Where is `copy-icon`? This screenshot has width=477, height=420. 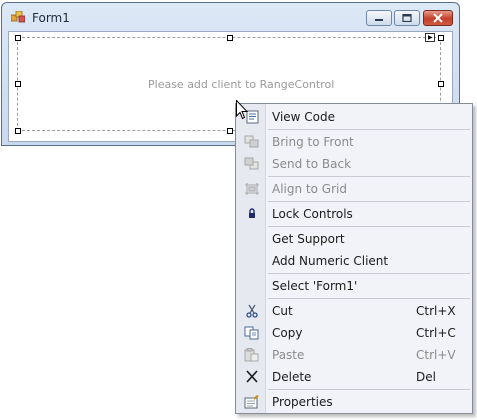 copy-icon is located at coordinates (251, 333).